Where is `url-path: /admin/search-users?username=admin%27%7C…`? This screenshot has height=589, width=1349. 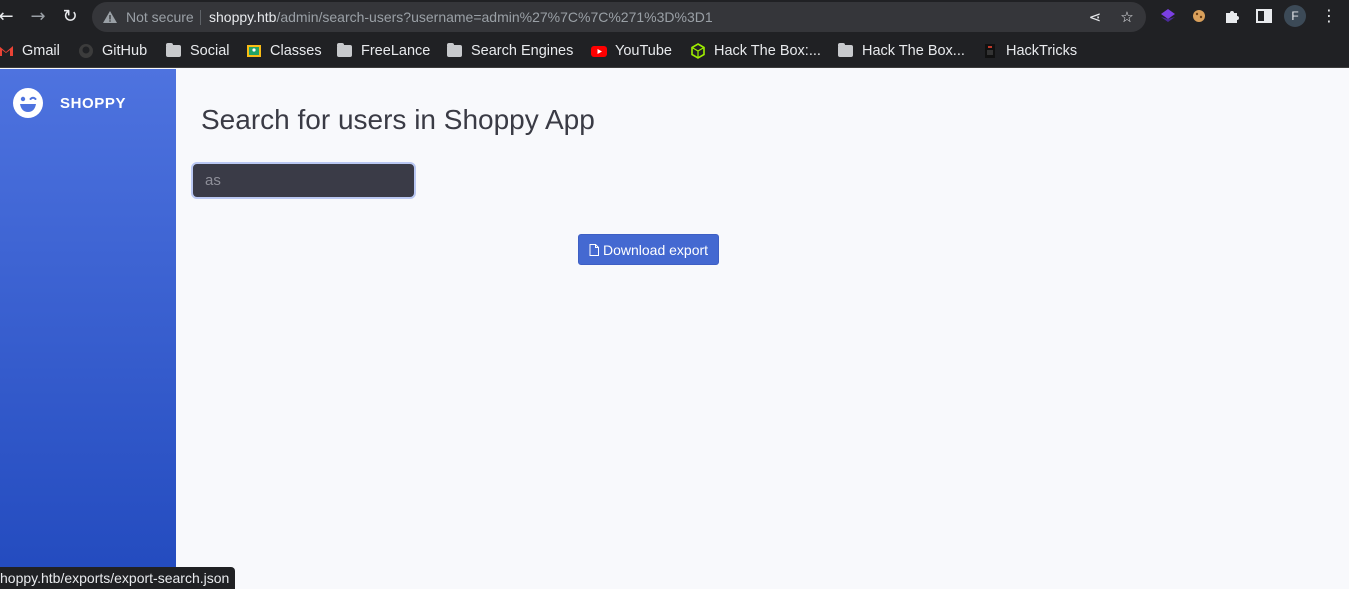
url-path: /admin/search-users?username=admin%27%7C… is located at coordinates (494, 17).